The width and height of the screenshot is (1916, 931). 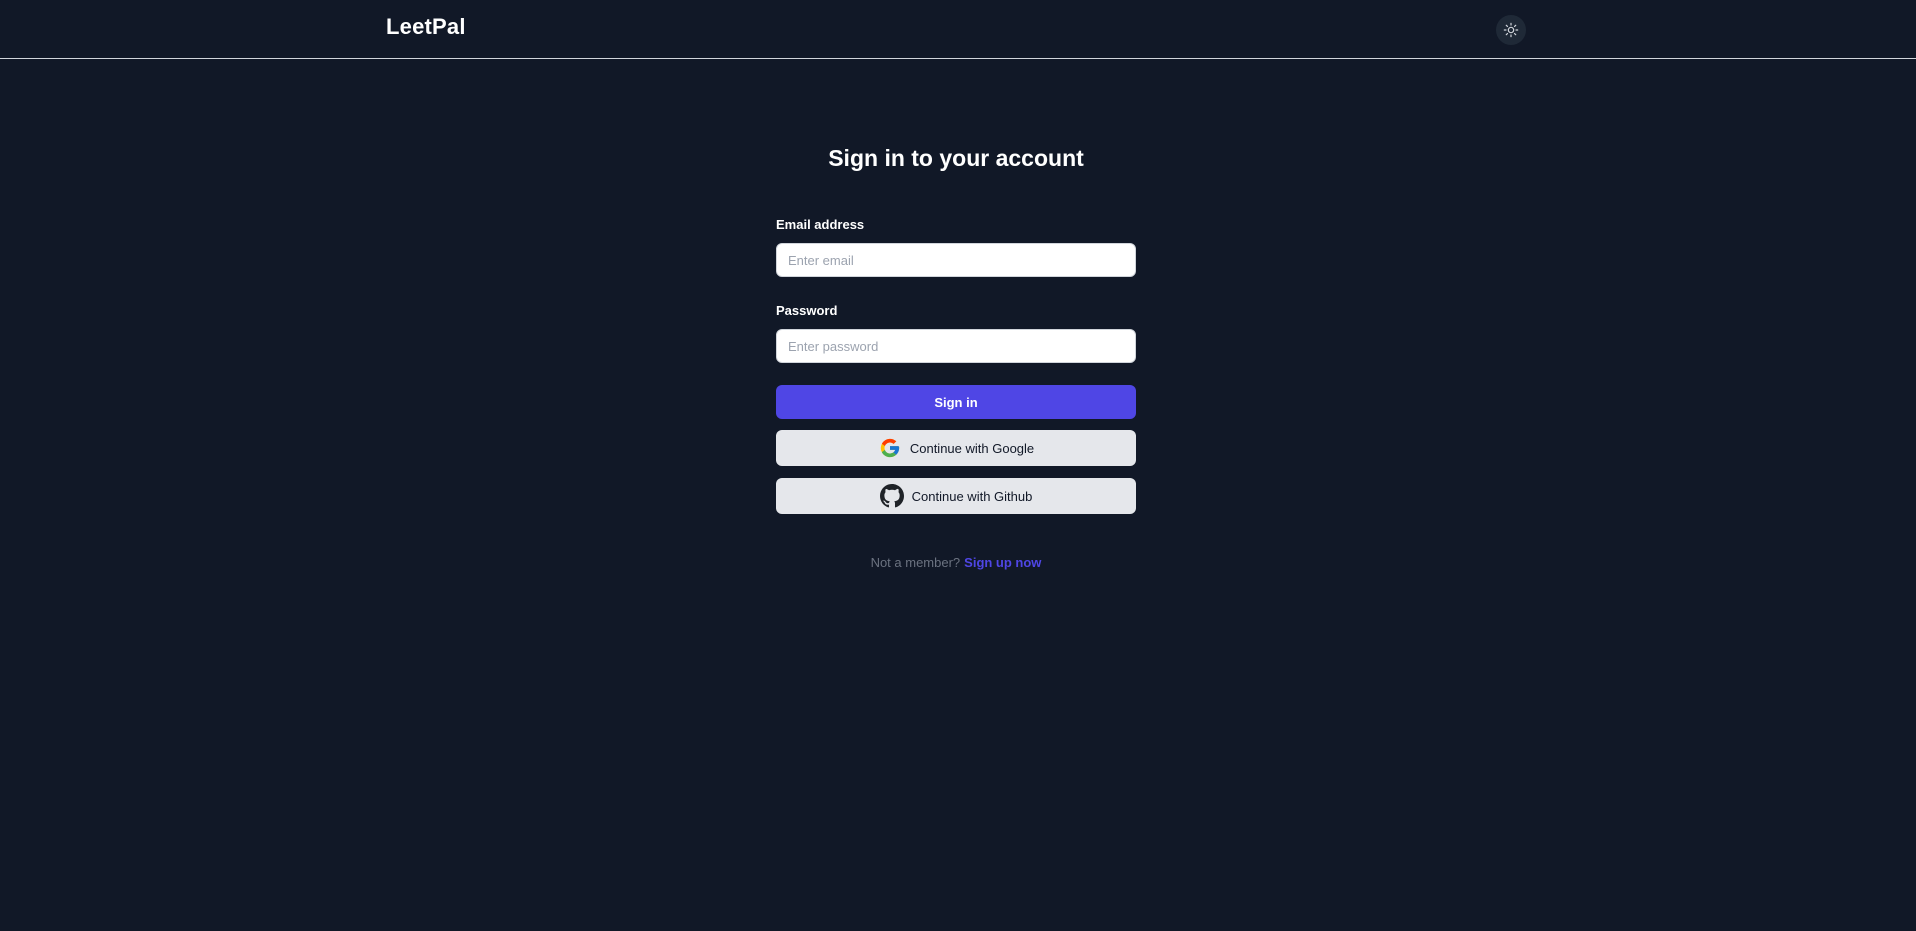 I want to click on continue-with-github-button: Continue with Github, so click(x=956, y=496).